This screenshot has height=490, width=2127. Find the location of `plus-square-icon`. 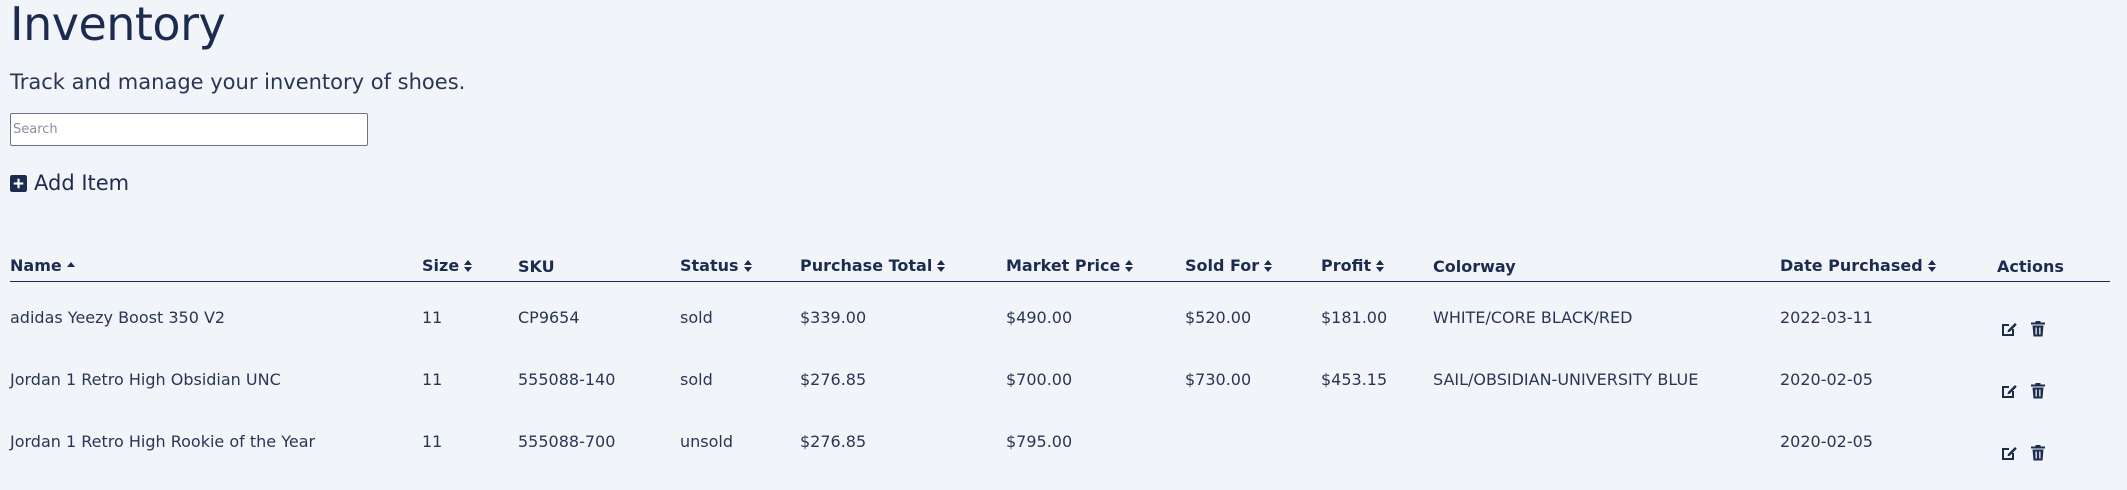

plus-square-icon is located at coordinates (18, 183).